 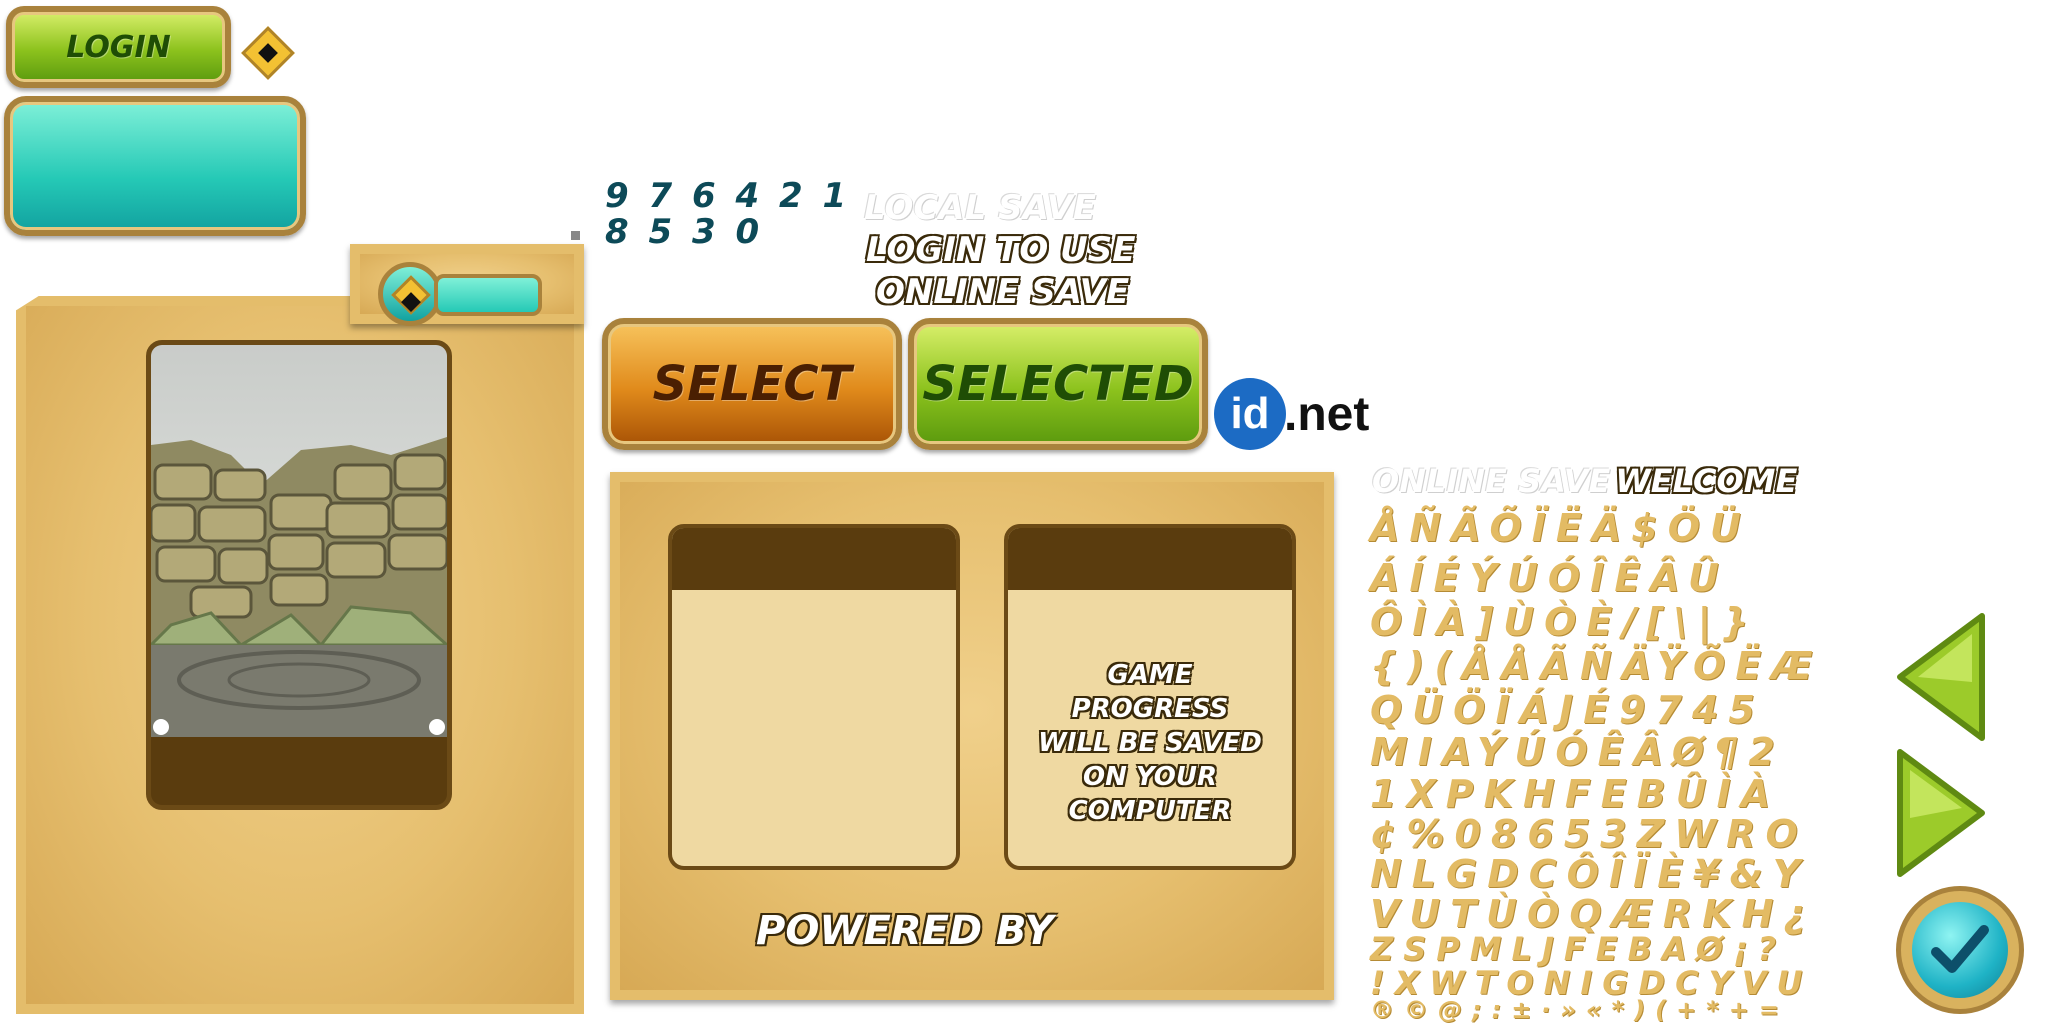 I want to click on selected-button: SELECTED, so click(x=1058, y=384).